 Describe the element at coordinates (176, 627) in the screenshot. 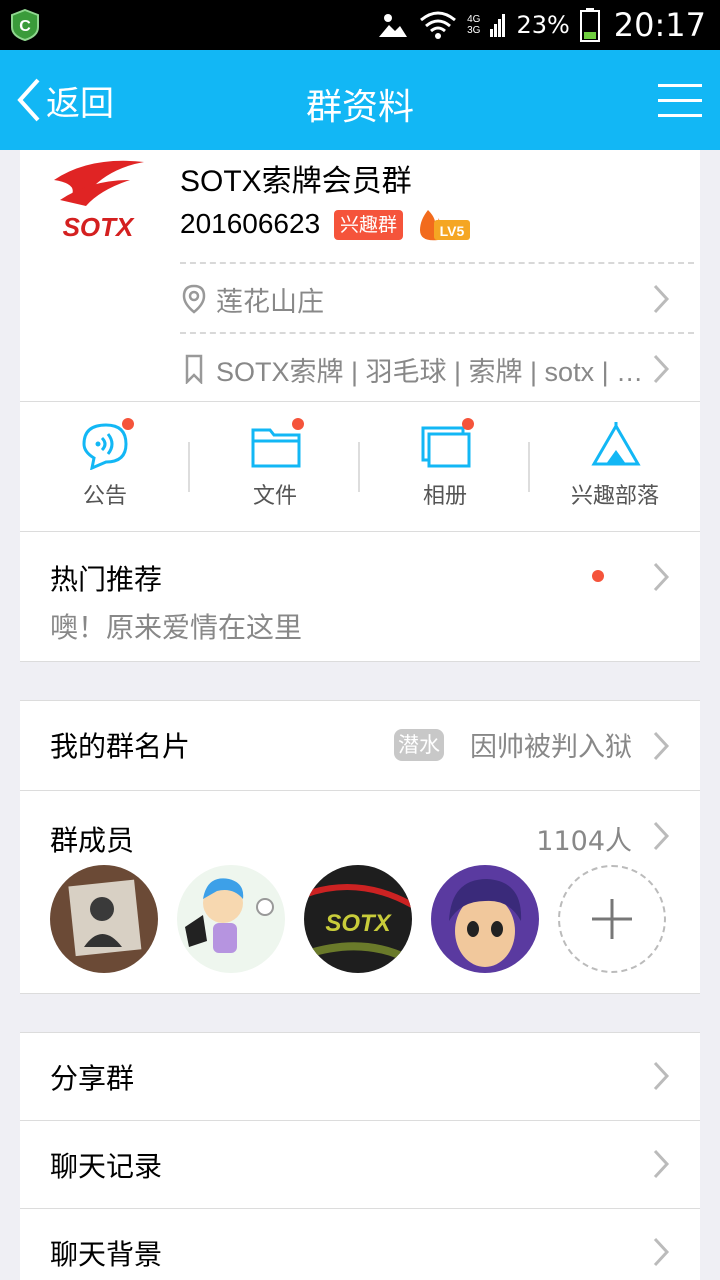

I see `hot-recommend-subtitle: 噢！原来爱情在这里` at that location.